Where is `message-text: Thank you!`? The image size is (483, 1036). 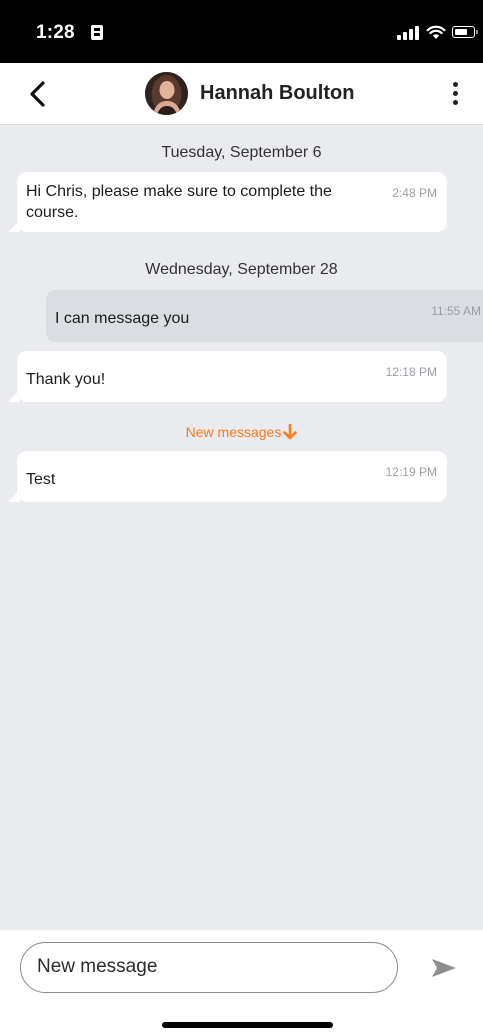 message-text: Thank you! is located at coordinates (66, 379).